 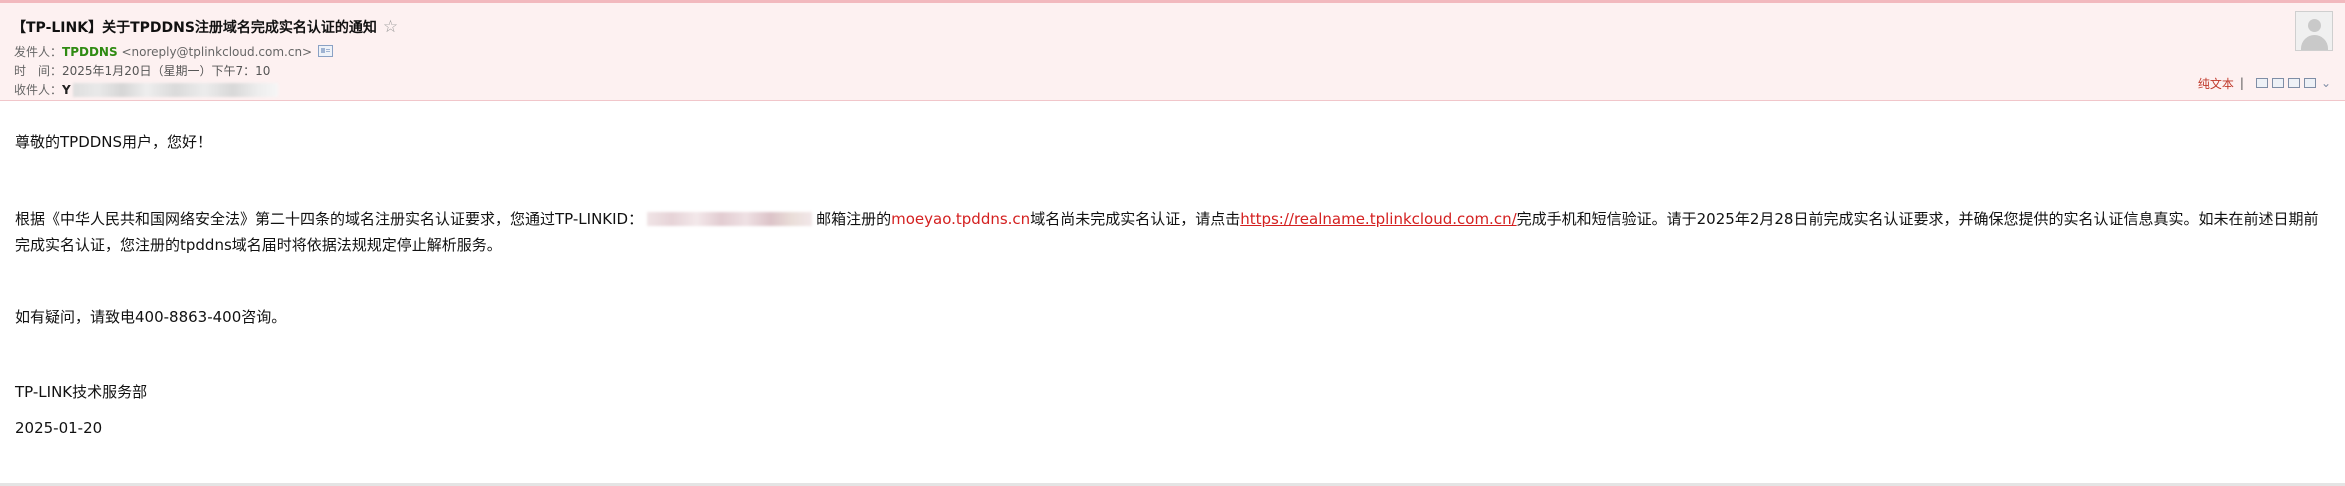 What do you see at coordinates (166, 71) in the screenshot?
I see `time-value: 2025年1月20日（星期一）下午7：10` at bounding box center [166, 71].